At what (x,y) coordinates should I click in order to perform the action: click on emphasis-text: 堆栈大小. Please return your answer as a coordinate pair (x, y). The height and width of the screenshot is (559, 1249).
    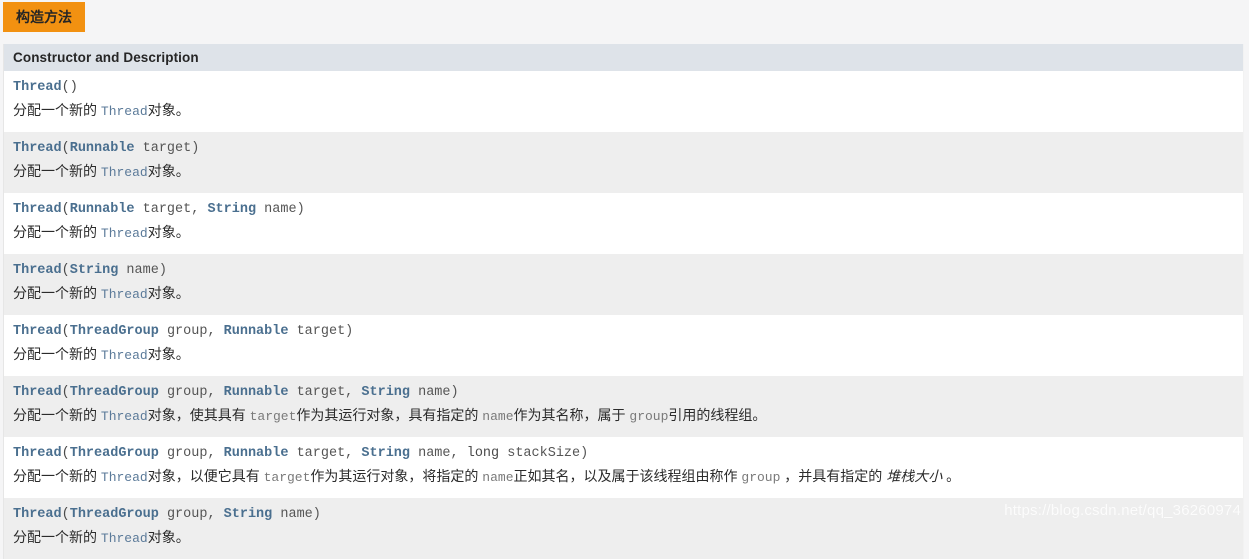
    Looking at the image, I should click on (914, 476).